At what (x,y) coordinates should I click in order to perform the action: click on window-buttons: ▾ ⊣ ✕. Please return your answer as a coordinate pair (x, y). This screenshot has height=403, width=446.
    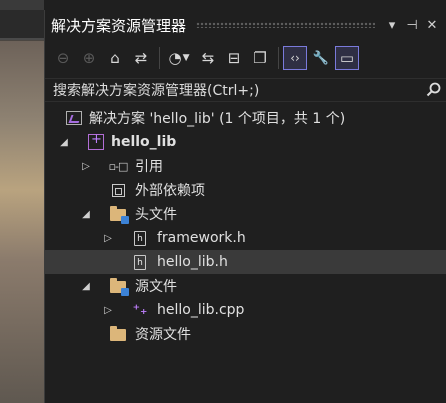
    Looking at the image, I should click on (412, 25).